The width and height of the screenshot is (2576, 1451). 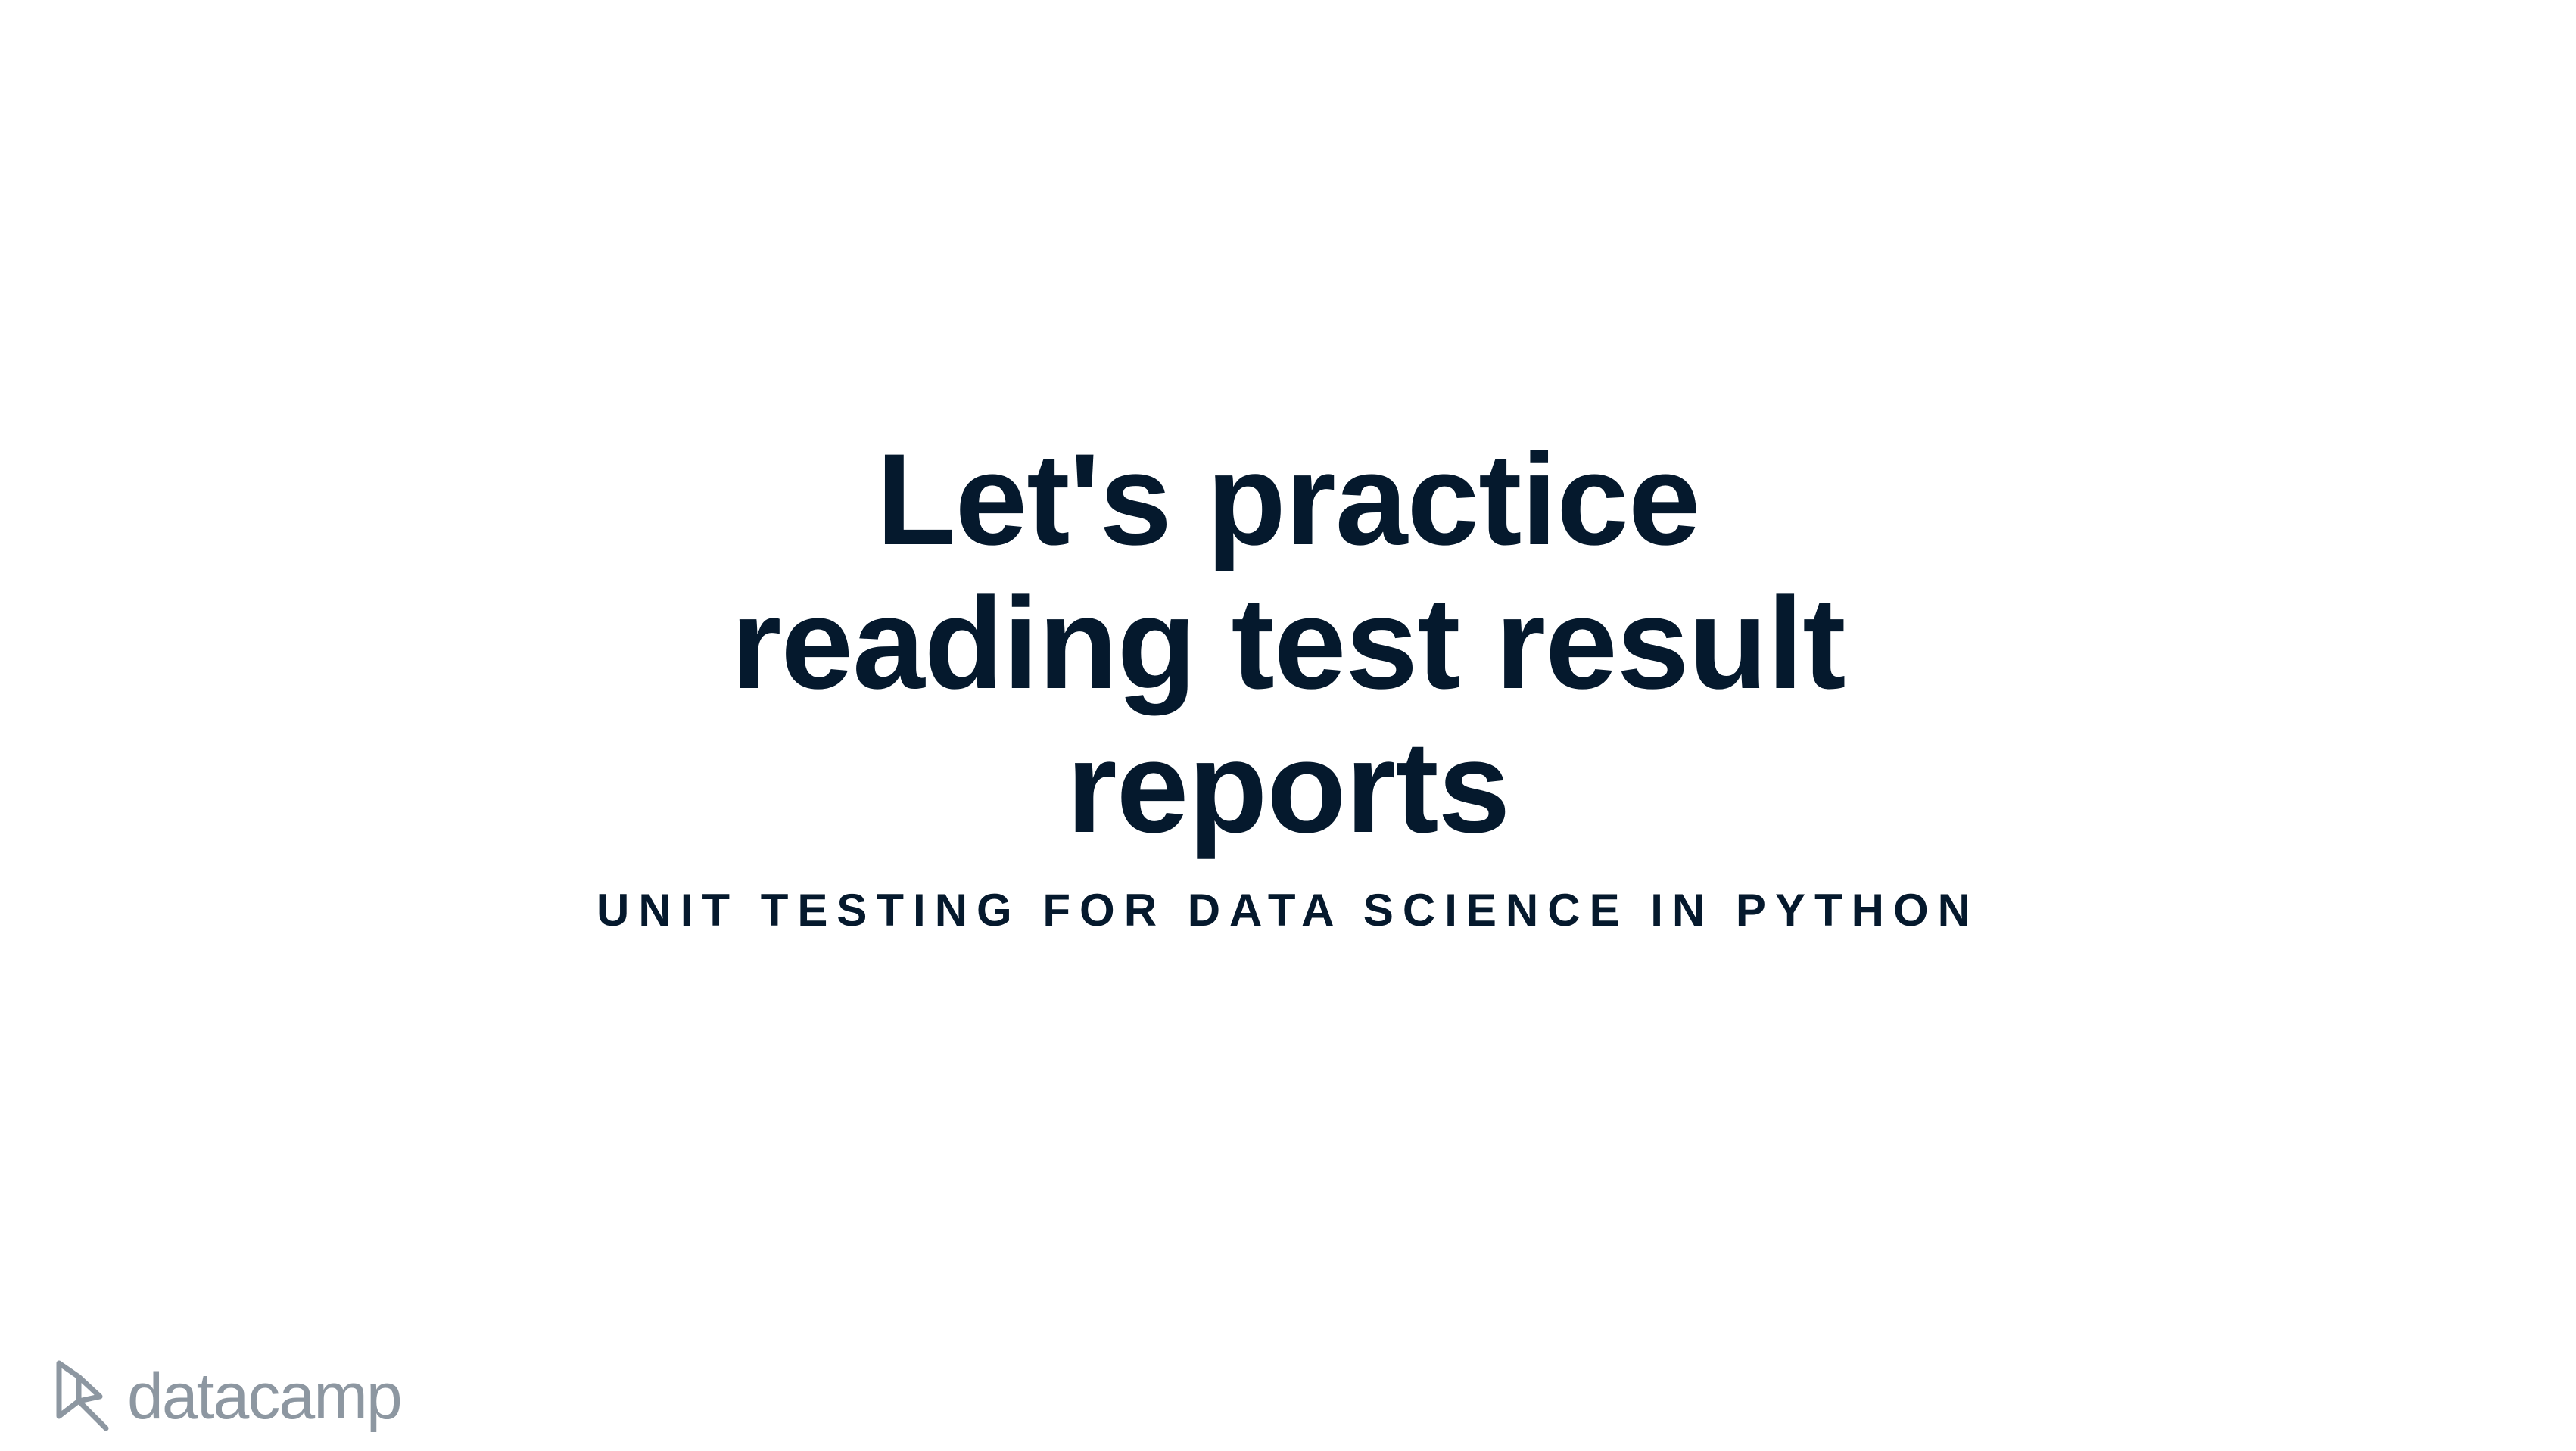 I want to click on datacamp-wordmark: datacamp, so click(x=265, y=1396).